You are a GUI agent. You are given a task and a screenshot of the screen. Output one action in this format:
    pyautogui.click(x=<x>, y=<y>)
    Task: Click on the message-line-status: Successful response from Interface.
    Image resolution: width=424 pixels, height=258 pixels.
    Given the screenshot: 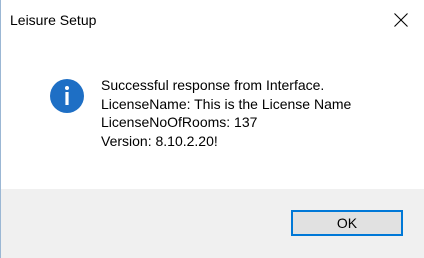 What is the action you would take?
    pyautogui.click(x=213, y=85)
    